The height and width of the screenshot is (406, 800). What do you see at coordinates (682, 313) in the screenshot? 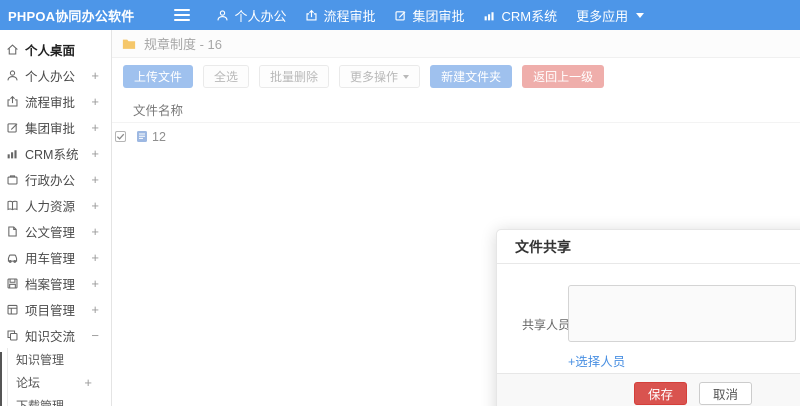
I see `share-people-textarea` at bounding box center [682, 313].